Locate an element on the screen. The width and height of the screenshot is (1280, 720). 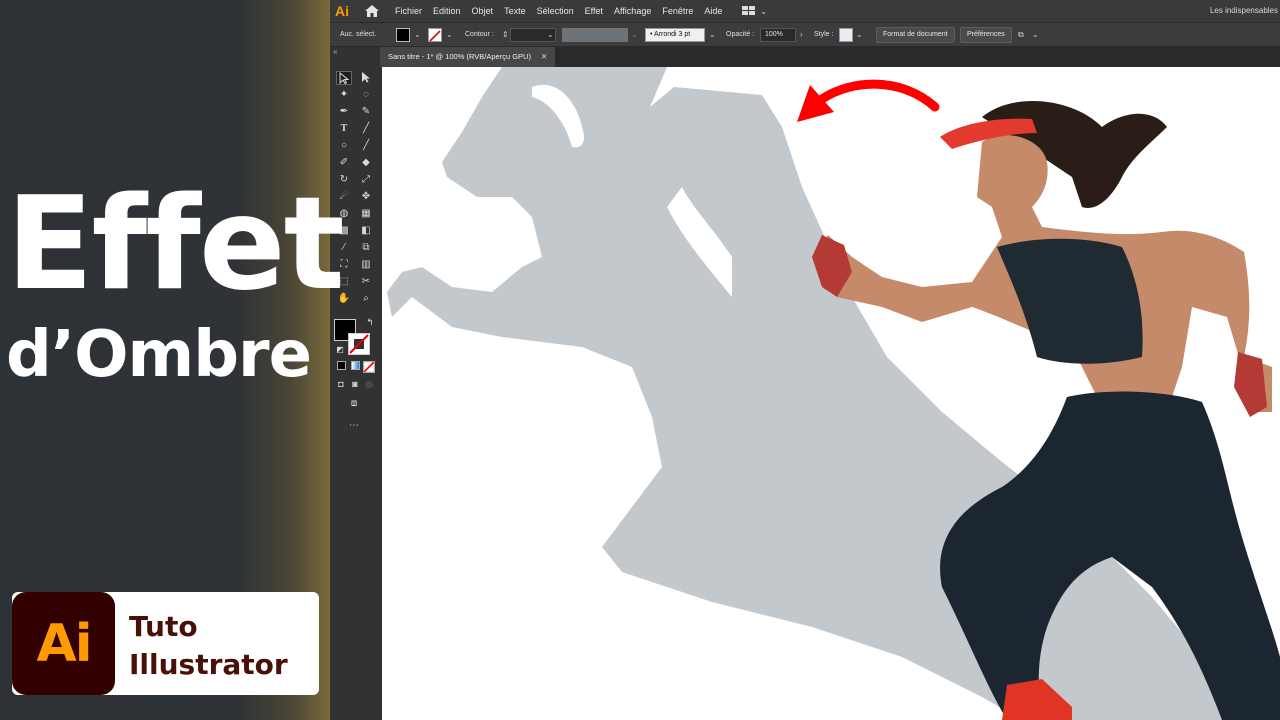
menu-fichier: Fichier is located at coordinates (408, 11).